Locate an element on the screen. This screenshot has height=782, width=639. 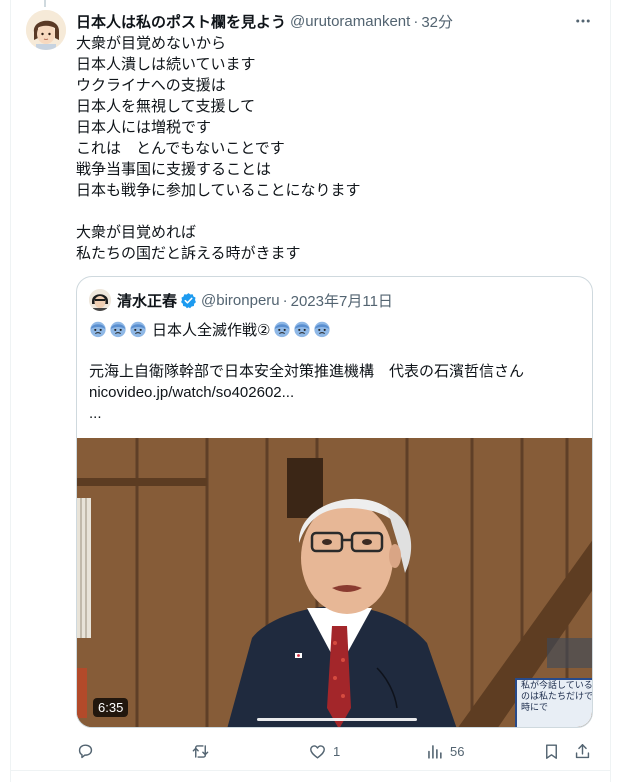
quoted-tweet-title: 日本人全滅作戦② is located at coordinates (211, 330).